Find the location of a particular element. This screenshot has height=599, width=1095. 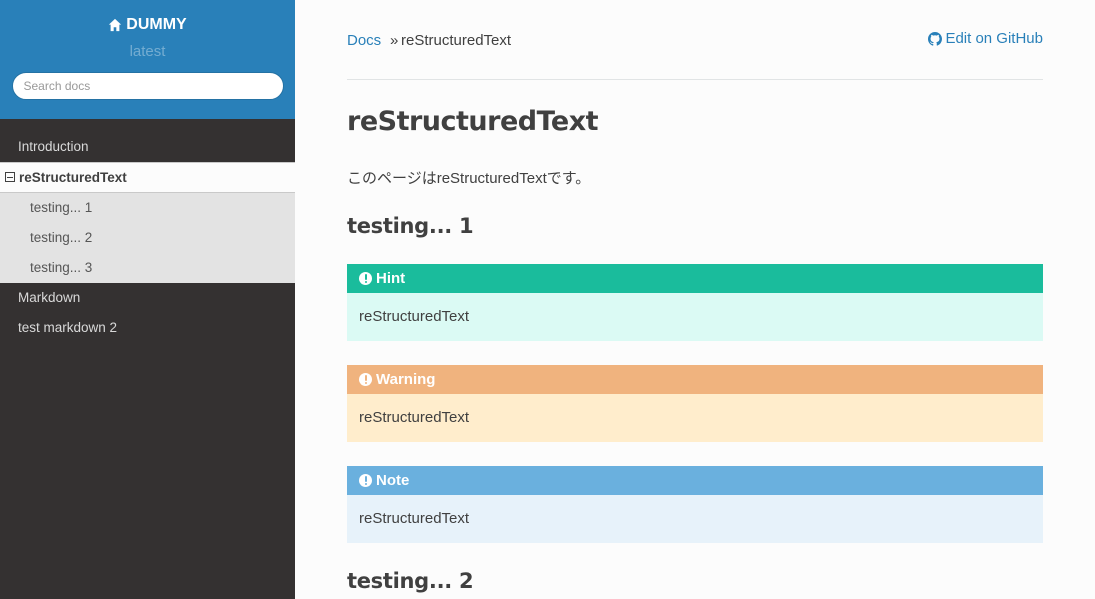

note-admonition: Note reStructuredText is located at coordinates (695, 504).